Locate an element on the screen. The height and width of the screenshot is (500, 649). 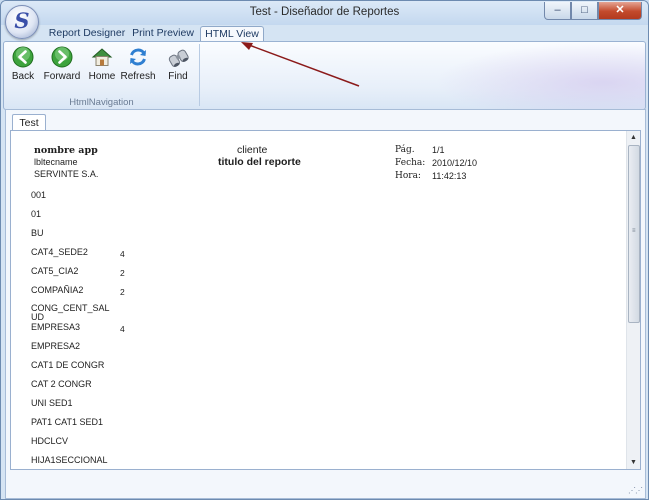
back-arrow-icon is located at coordinates (23, 57).